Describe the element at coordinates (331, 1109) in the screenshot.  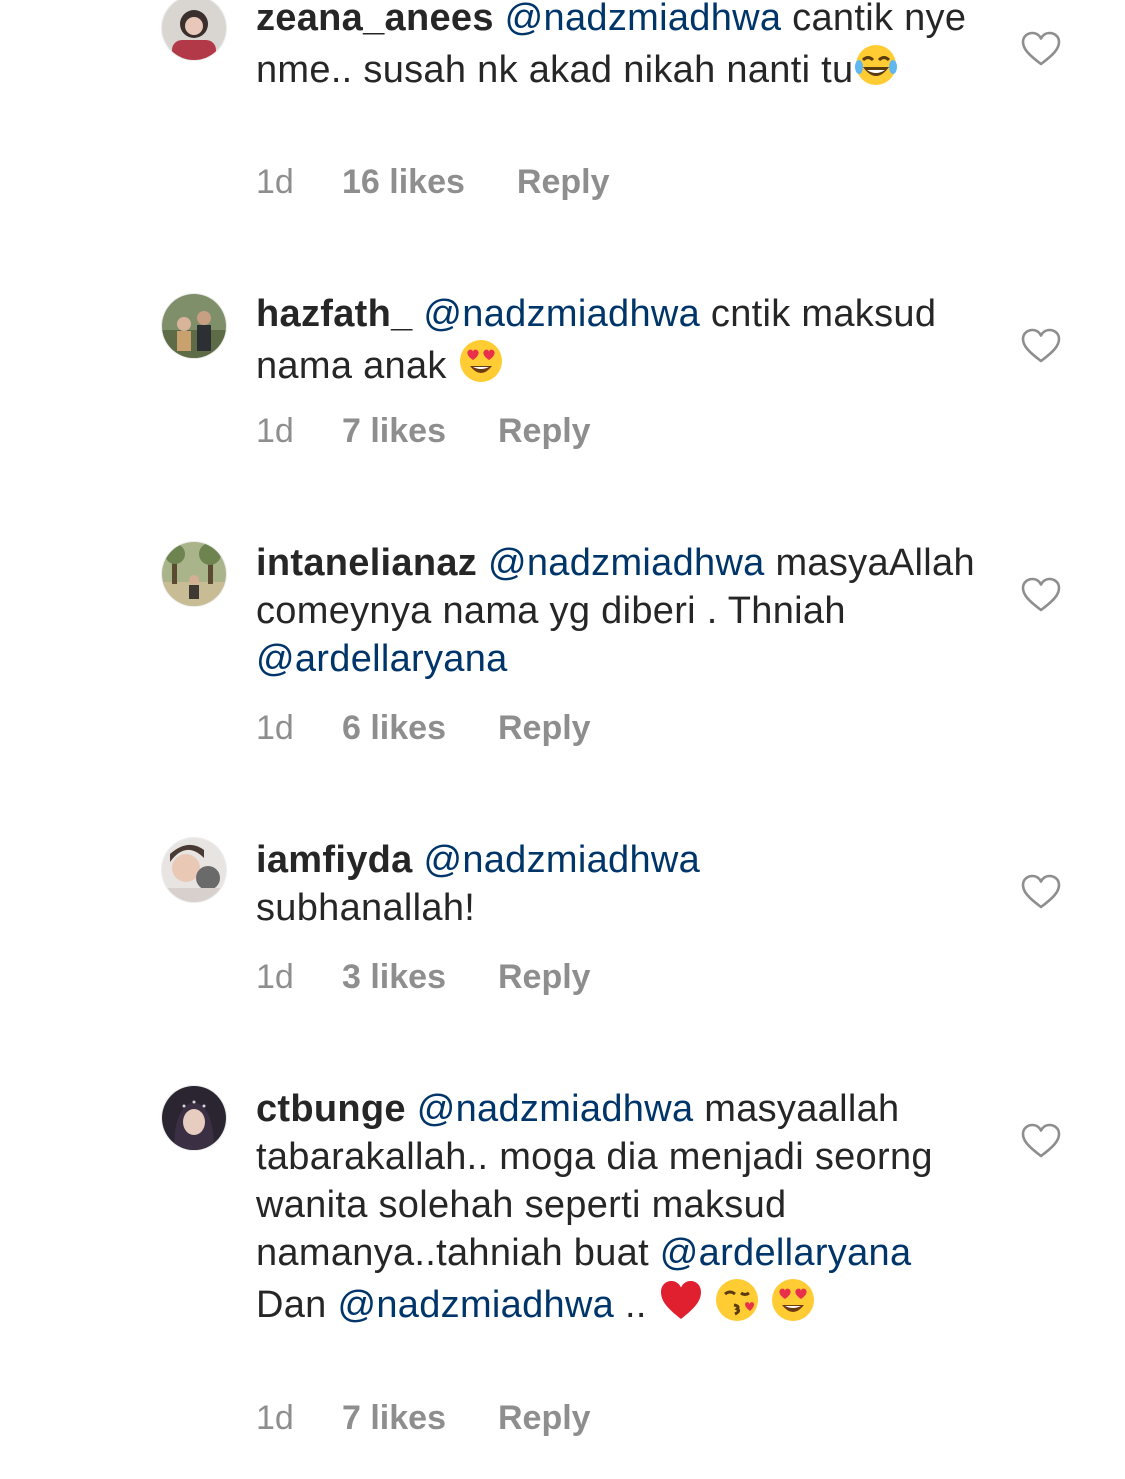
I see `comment-username: ctbunge` at that location.